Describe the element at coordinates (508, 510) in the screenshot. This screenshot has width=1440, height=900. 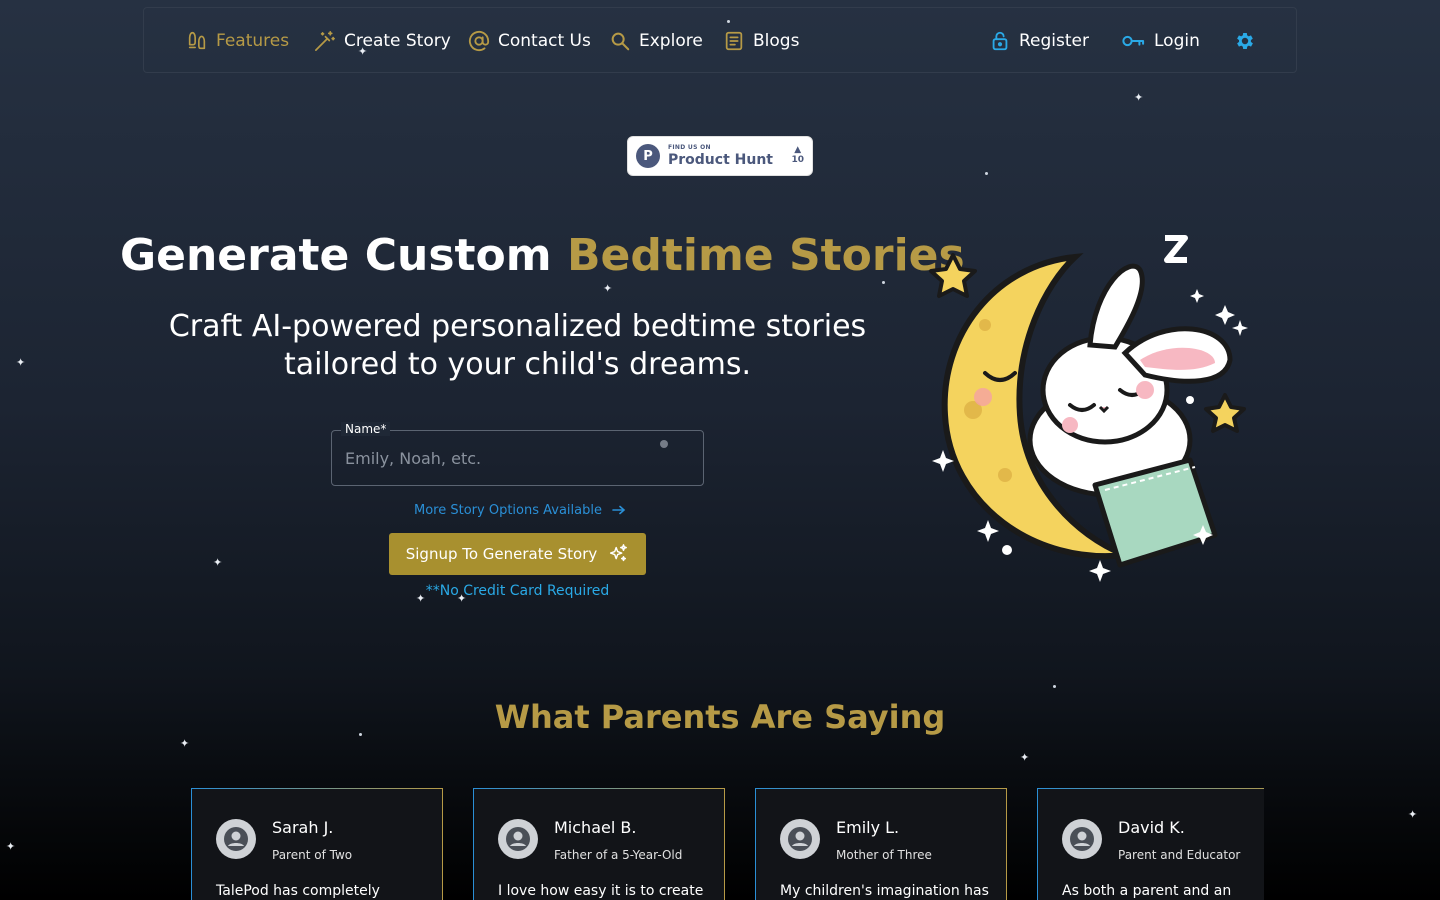
I see `more-story-options-label: More Story Options Available` at that location.